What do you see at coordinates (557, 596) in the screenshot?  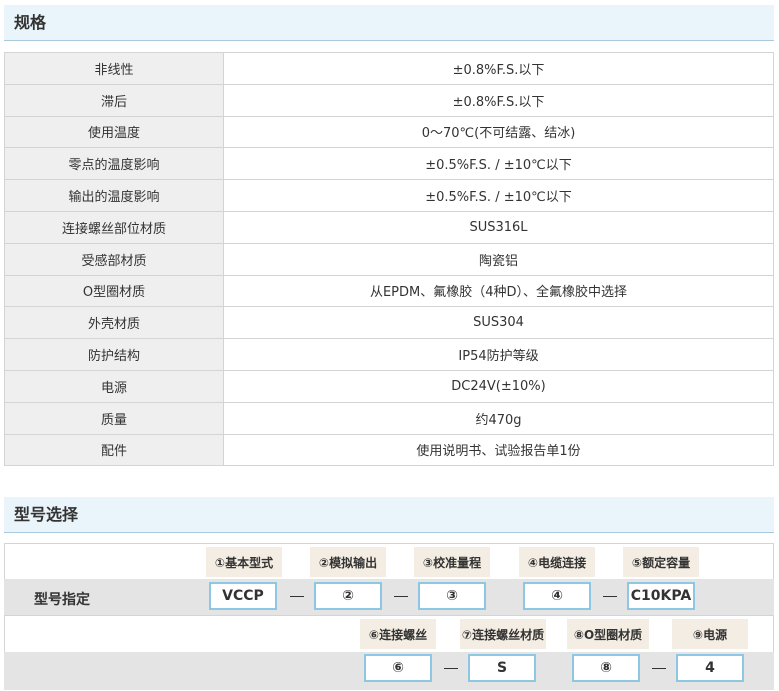 I see `code-field-cable-connection: ④` at bounding box center [557, 596].